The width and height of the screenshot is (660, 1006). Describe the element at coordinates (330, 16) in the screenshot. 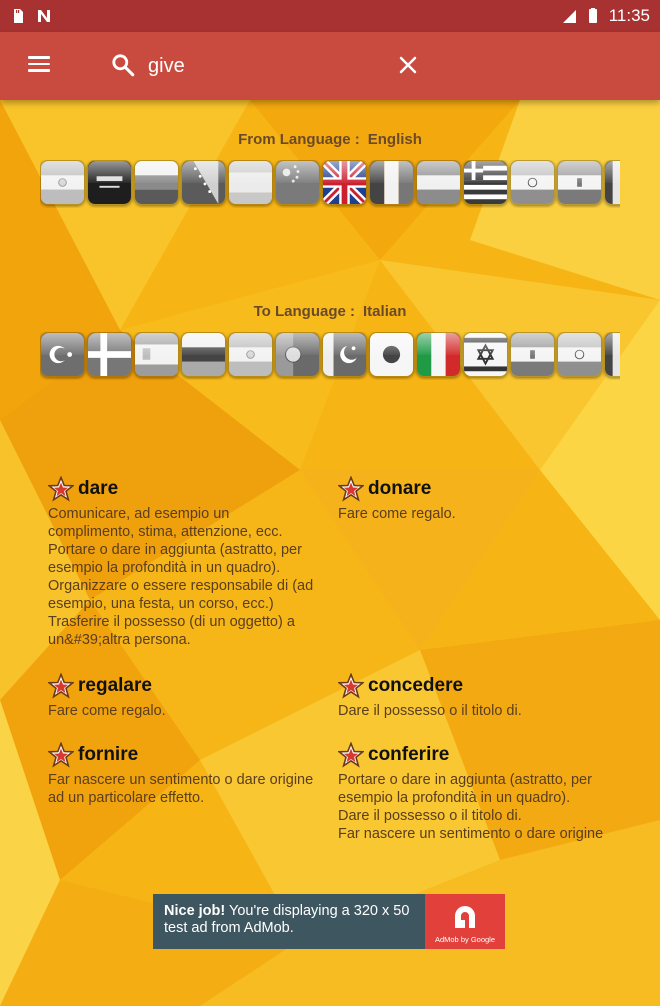

I see `status-bar: 11:35` at that location.